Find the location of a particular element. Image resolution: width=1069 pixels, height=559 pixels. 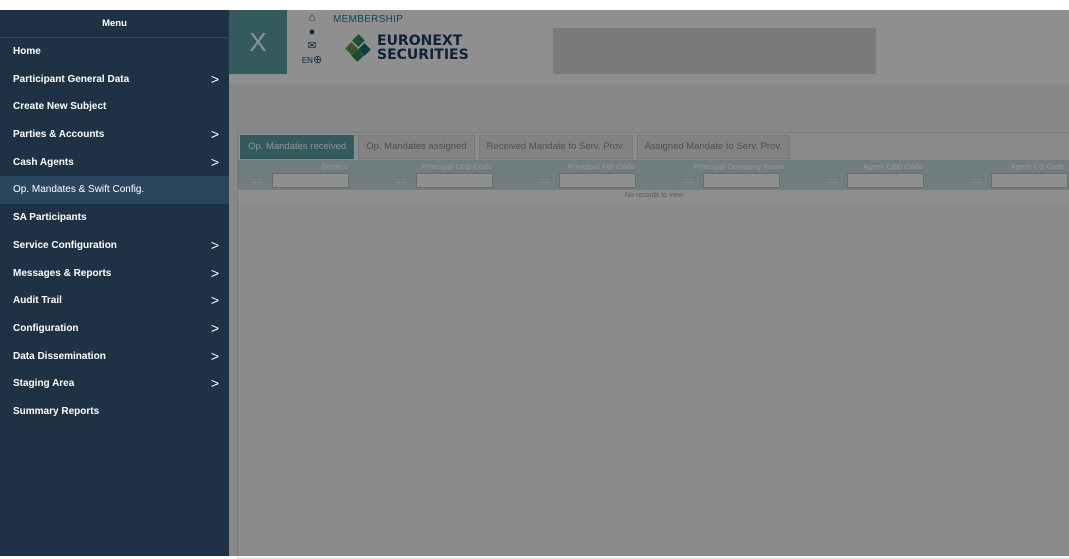

sidebar-item-participant-general-data: Participant General Data > is located at coordinates (114, 80).